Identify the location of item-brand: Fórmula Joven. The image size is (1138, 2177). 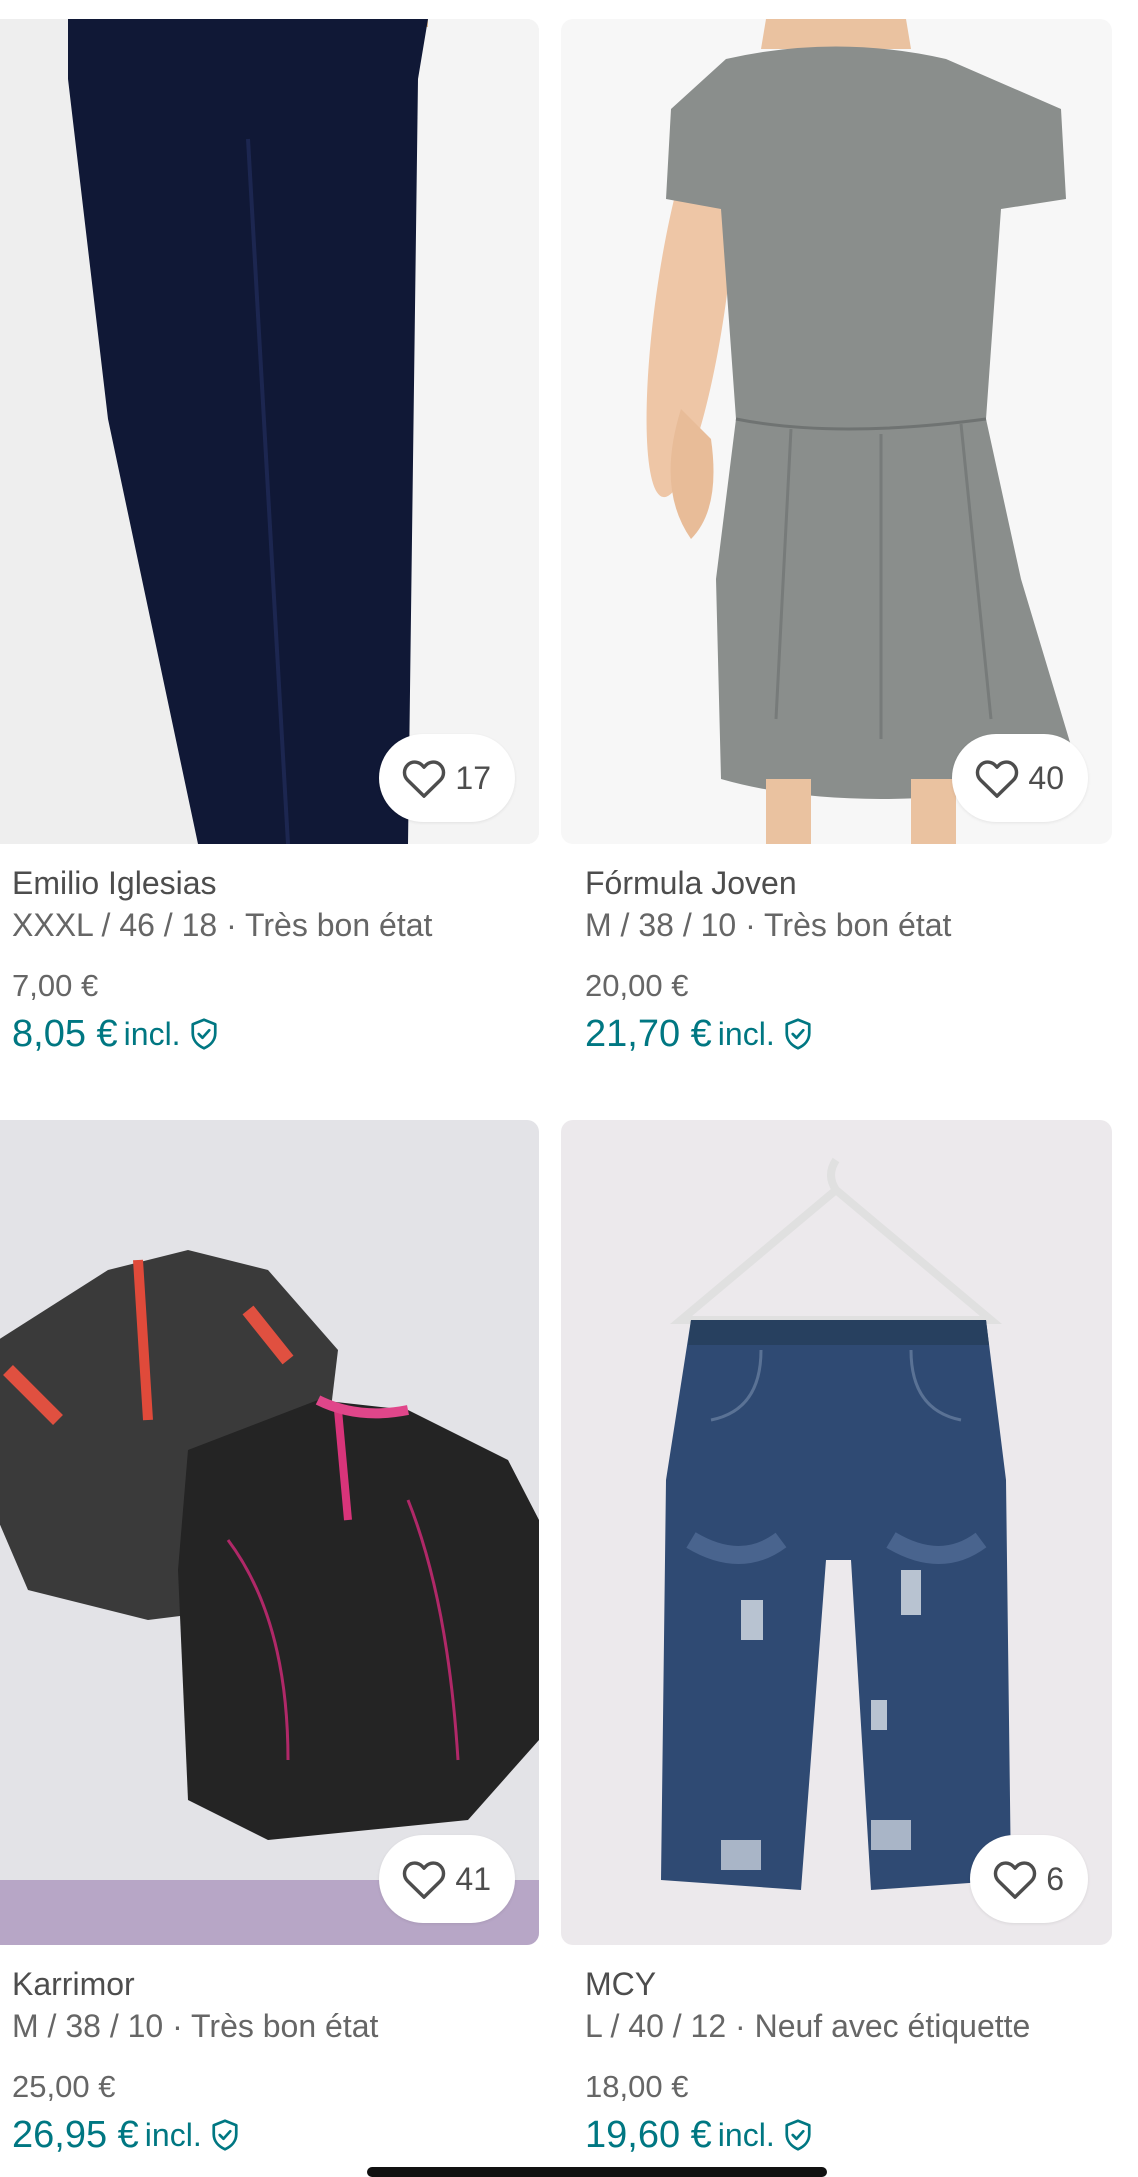
(691, 883).